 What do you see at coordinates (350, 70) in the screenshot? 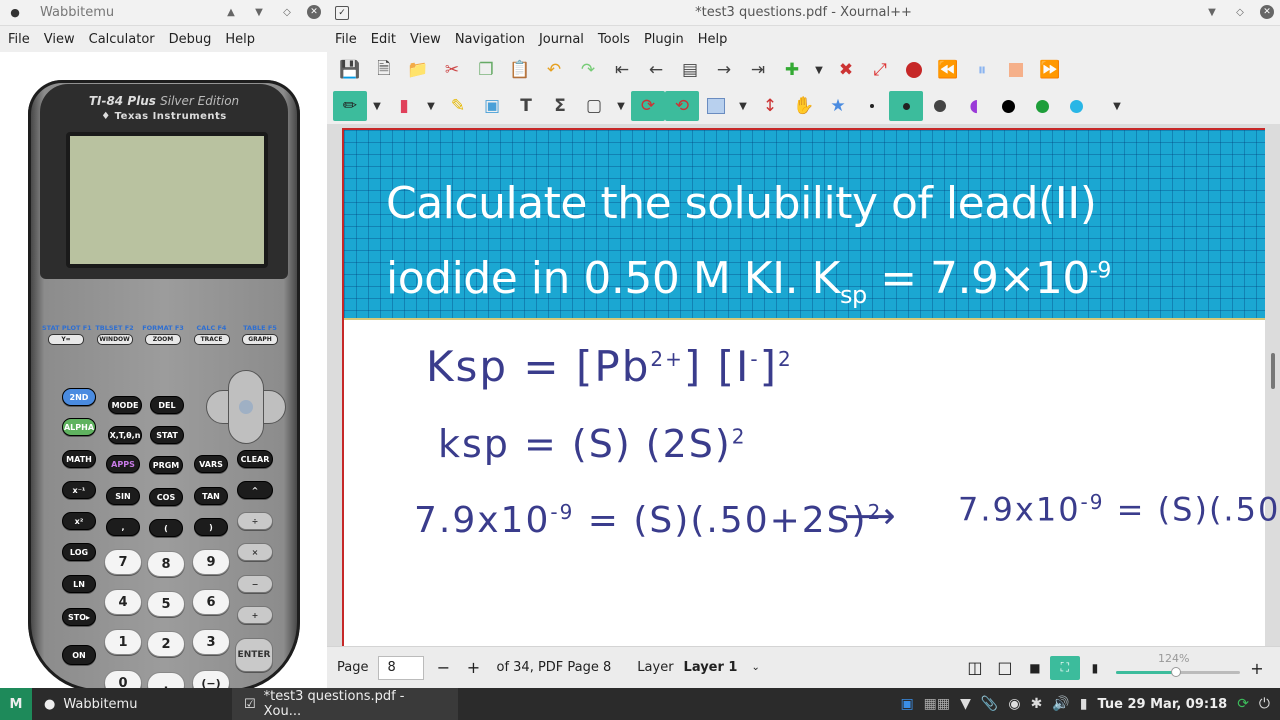
I see `save-icon: 💾` at bounding box center [350, 70].